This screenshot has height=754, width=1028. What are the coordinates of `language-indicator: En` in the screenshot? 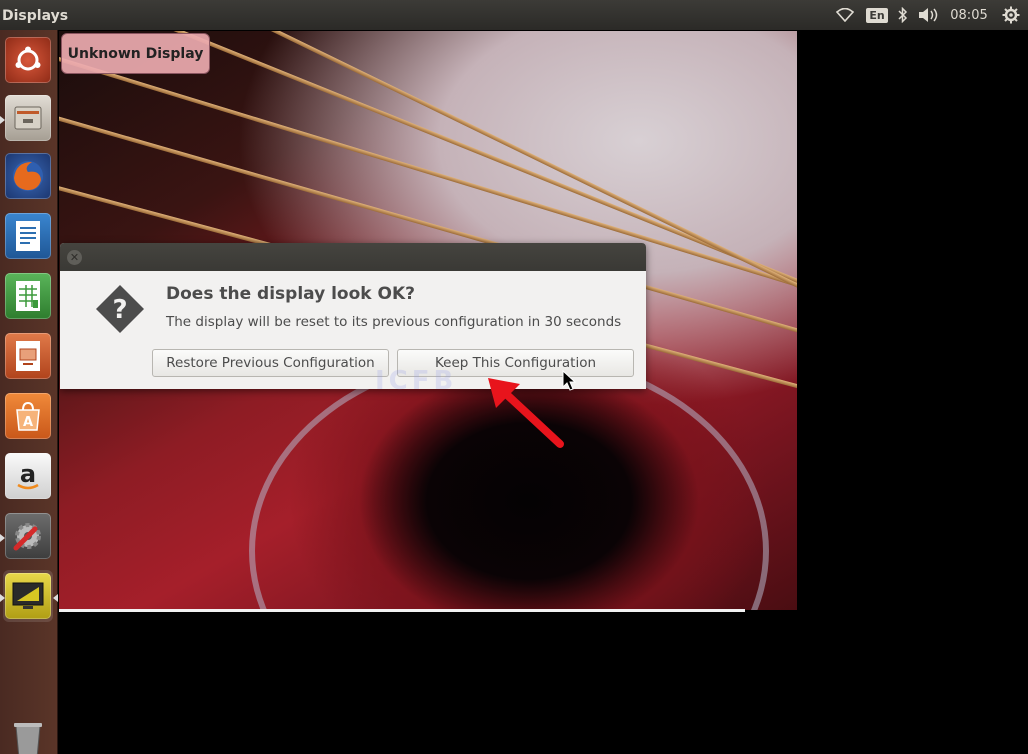 It's located at (877, 15).